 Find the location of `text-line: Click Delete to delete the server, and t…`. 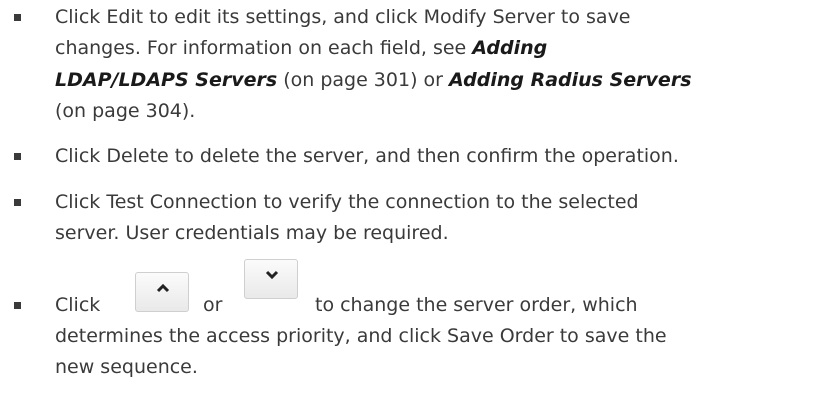

text-line: Click Delete to delete the server, and t… is located at coordinates (367, 156).